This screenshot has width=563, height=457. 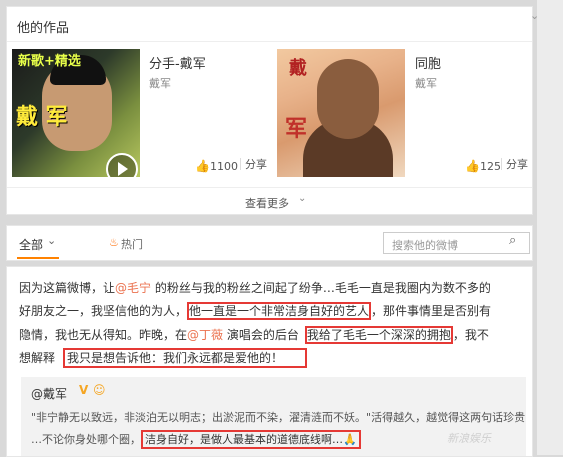 What do you see at coordinates (269, 243) in the screenshot?
I see `feed-tab-bar: 全部 ⌄ ♨ 热门 搜索他的微博 ⌕` at bounding box center [269, 243].